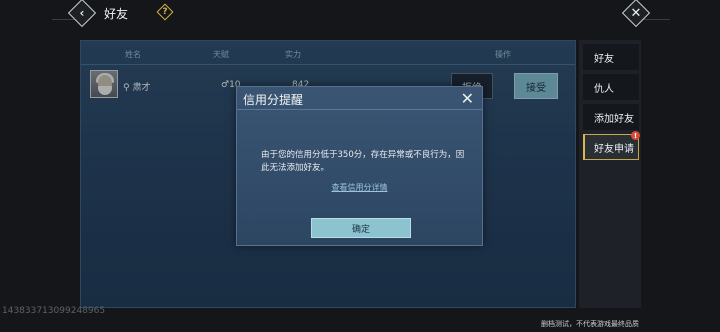 Image resolution: width=720 pixels, height=332 pixels. What do you see at coordinates (467, 98) in the screenshot?
I see `dialog-close-icon: ✕` at bounding box center [467, 98].